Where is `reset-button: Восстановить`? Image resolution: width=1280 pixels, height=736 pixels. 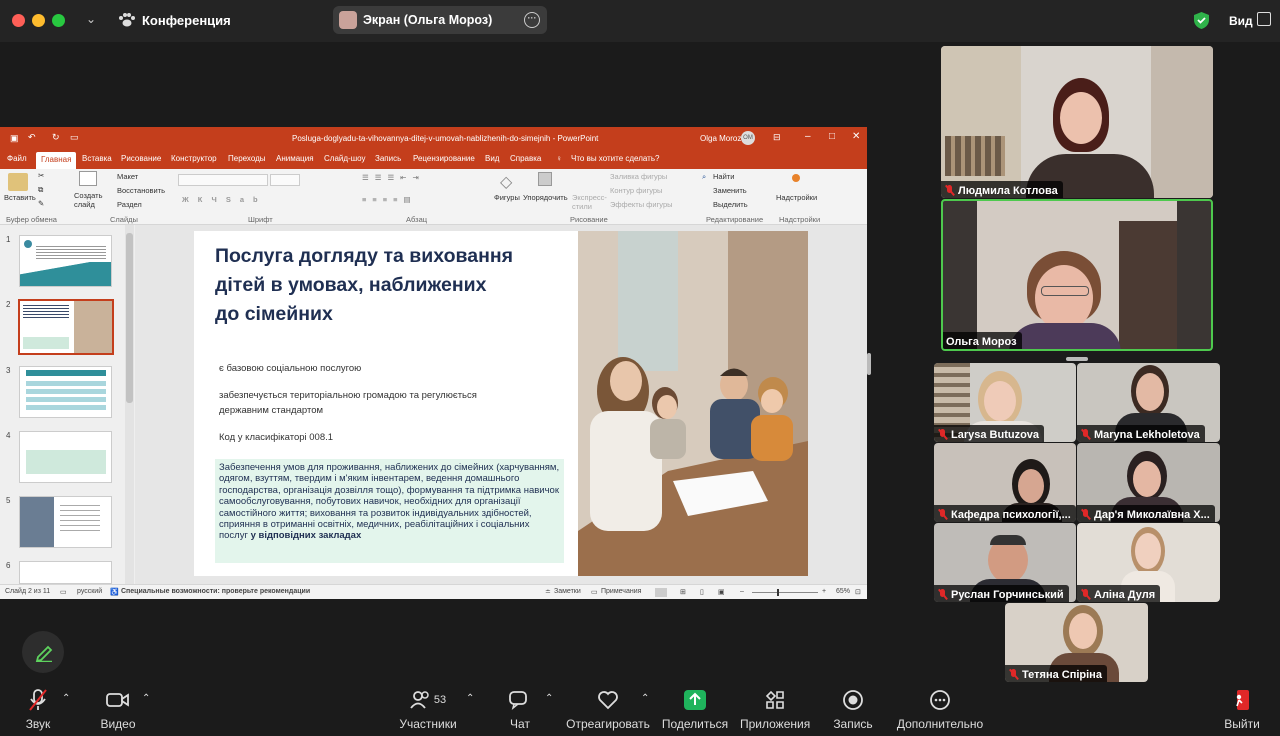 reset-button: Восстановить is located at coordinates (141, 190).